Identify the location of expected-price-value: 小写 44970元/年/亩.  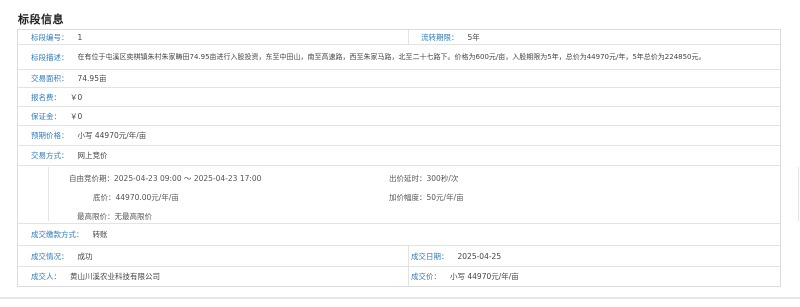
(112, 135).